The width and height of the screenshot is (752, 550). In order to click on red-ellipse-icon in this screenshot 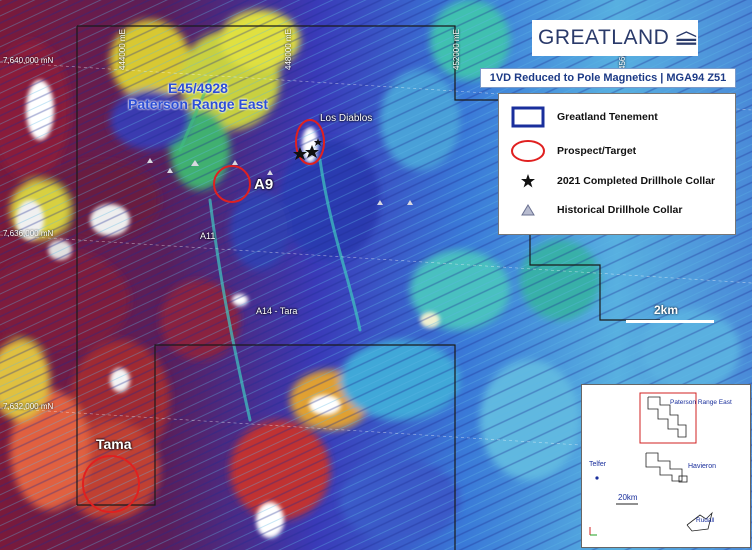, I will do `click(528, 151)`.